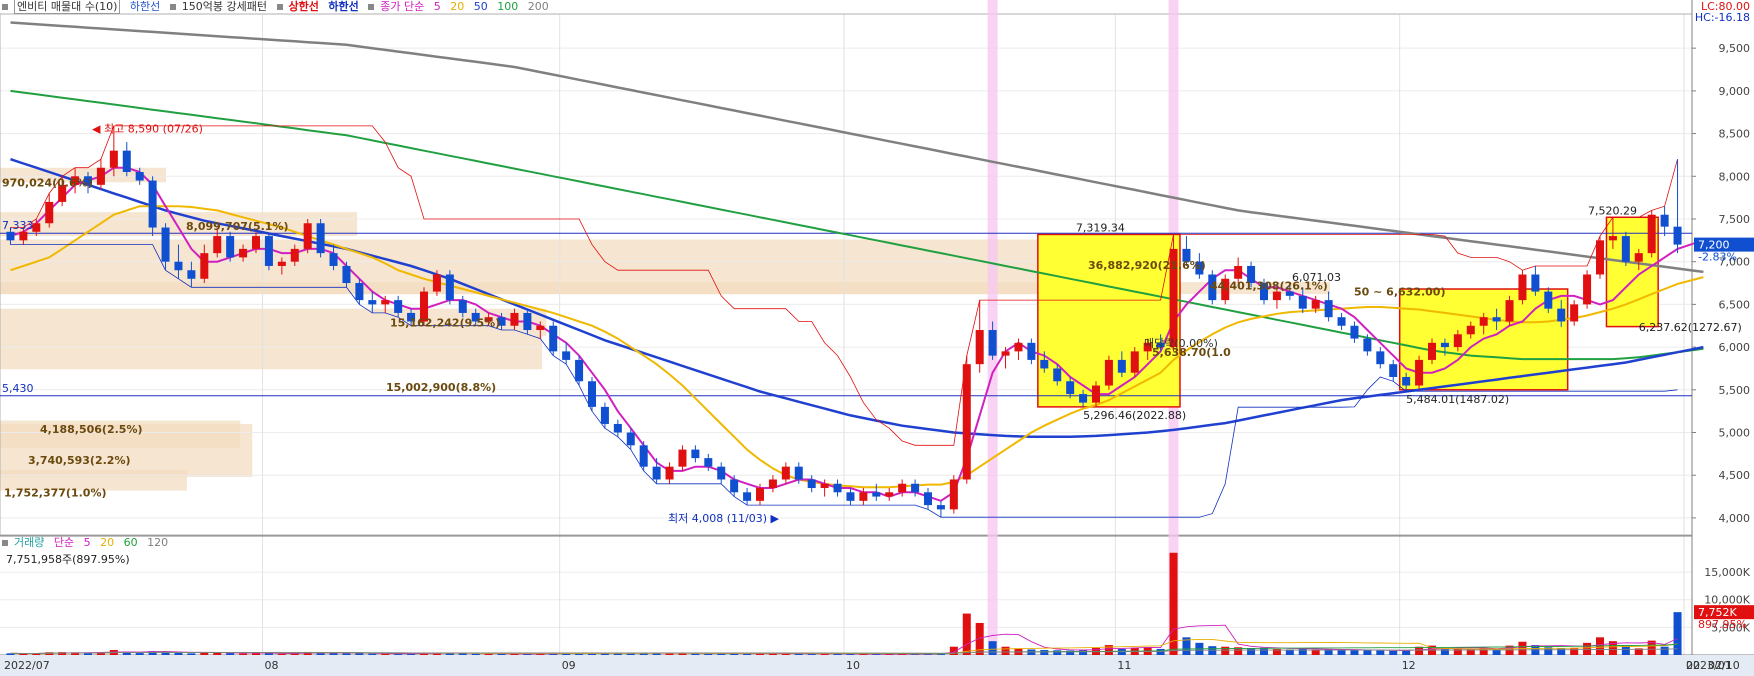  I want to click on vol-legend-item-3: 20, so click(107, 542).